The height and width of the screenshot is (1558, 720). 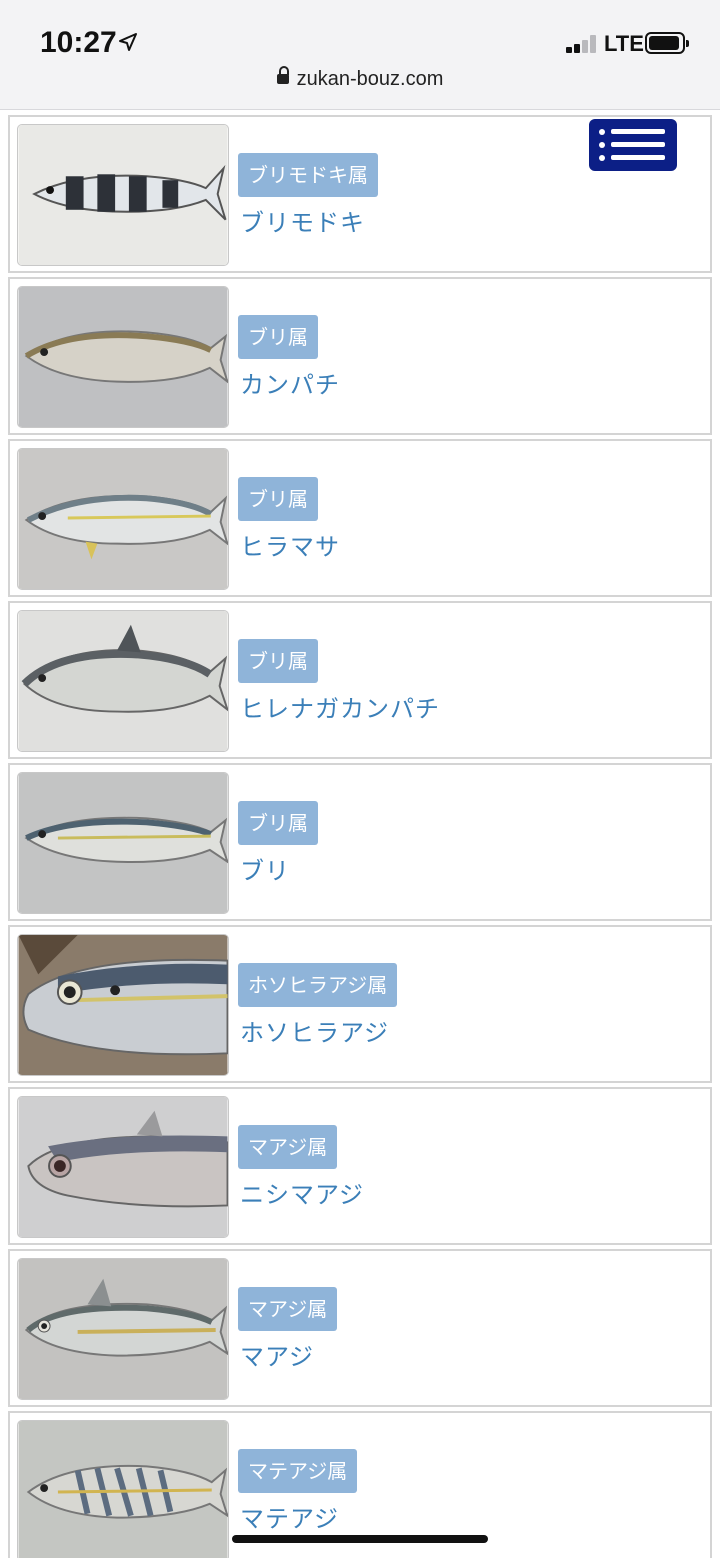 What do you see at coordinates (265, 868) in the screenshot?
I see `species-link: ブリ` at bounding box center [265, 868].